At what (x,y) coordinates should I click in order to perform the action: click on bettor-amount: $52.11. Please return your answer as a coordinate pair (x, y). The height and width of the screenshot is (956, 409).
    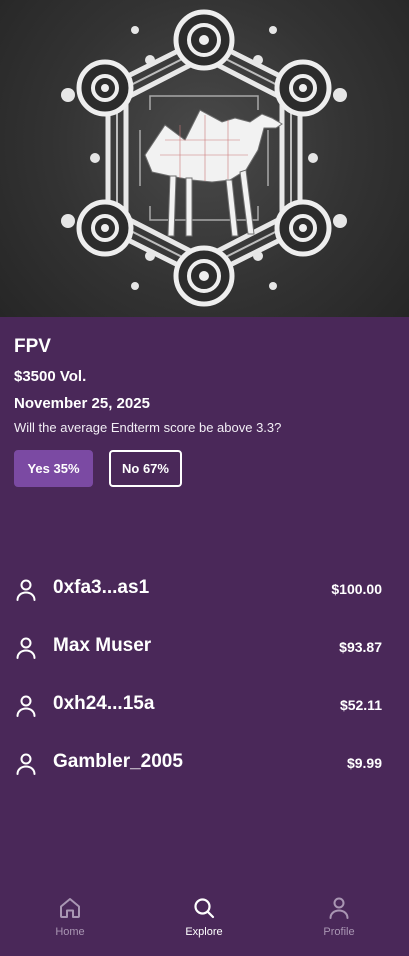
    Looking at the image, I should click on (360, 705).